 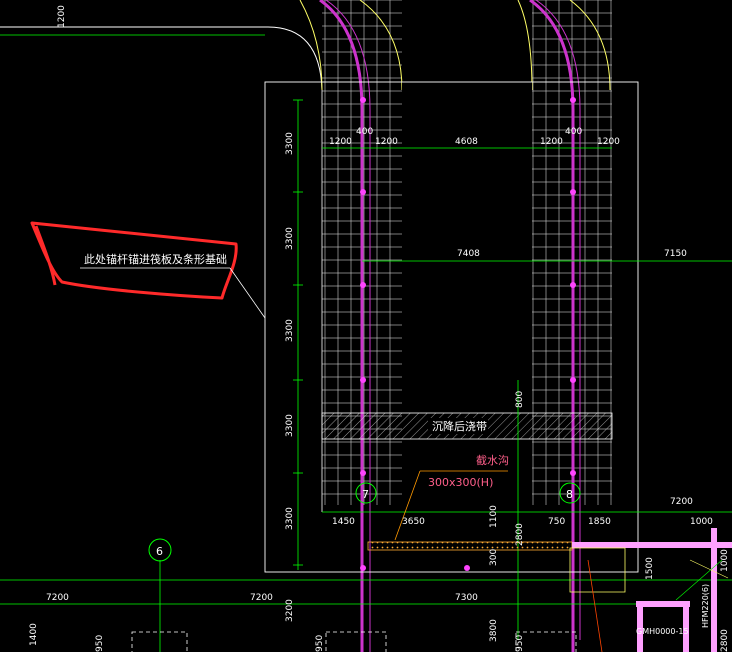 I want to click on dim-low-b: 7200, so click(x=261, y=598).